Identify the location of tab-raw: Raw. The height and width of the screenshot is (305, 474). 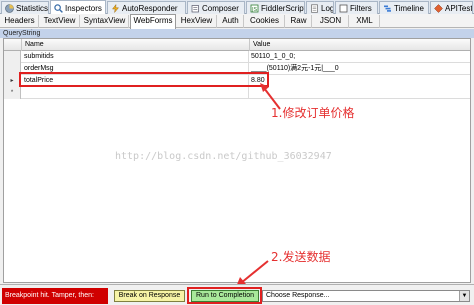
(299, 21).